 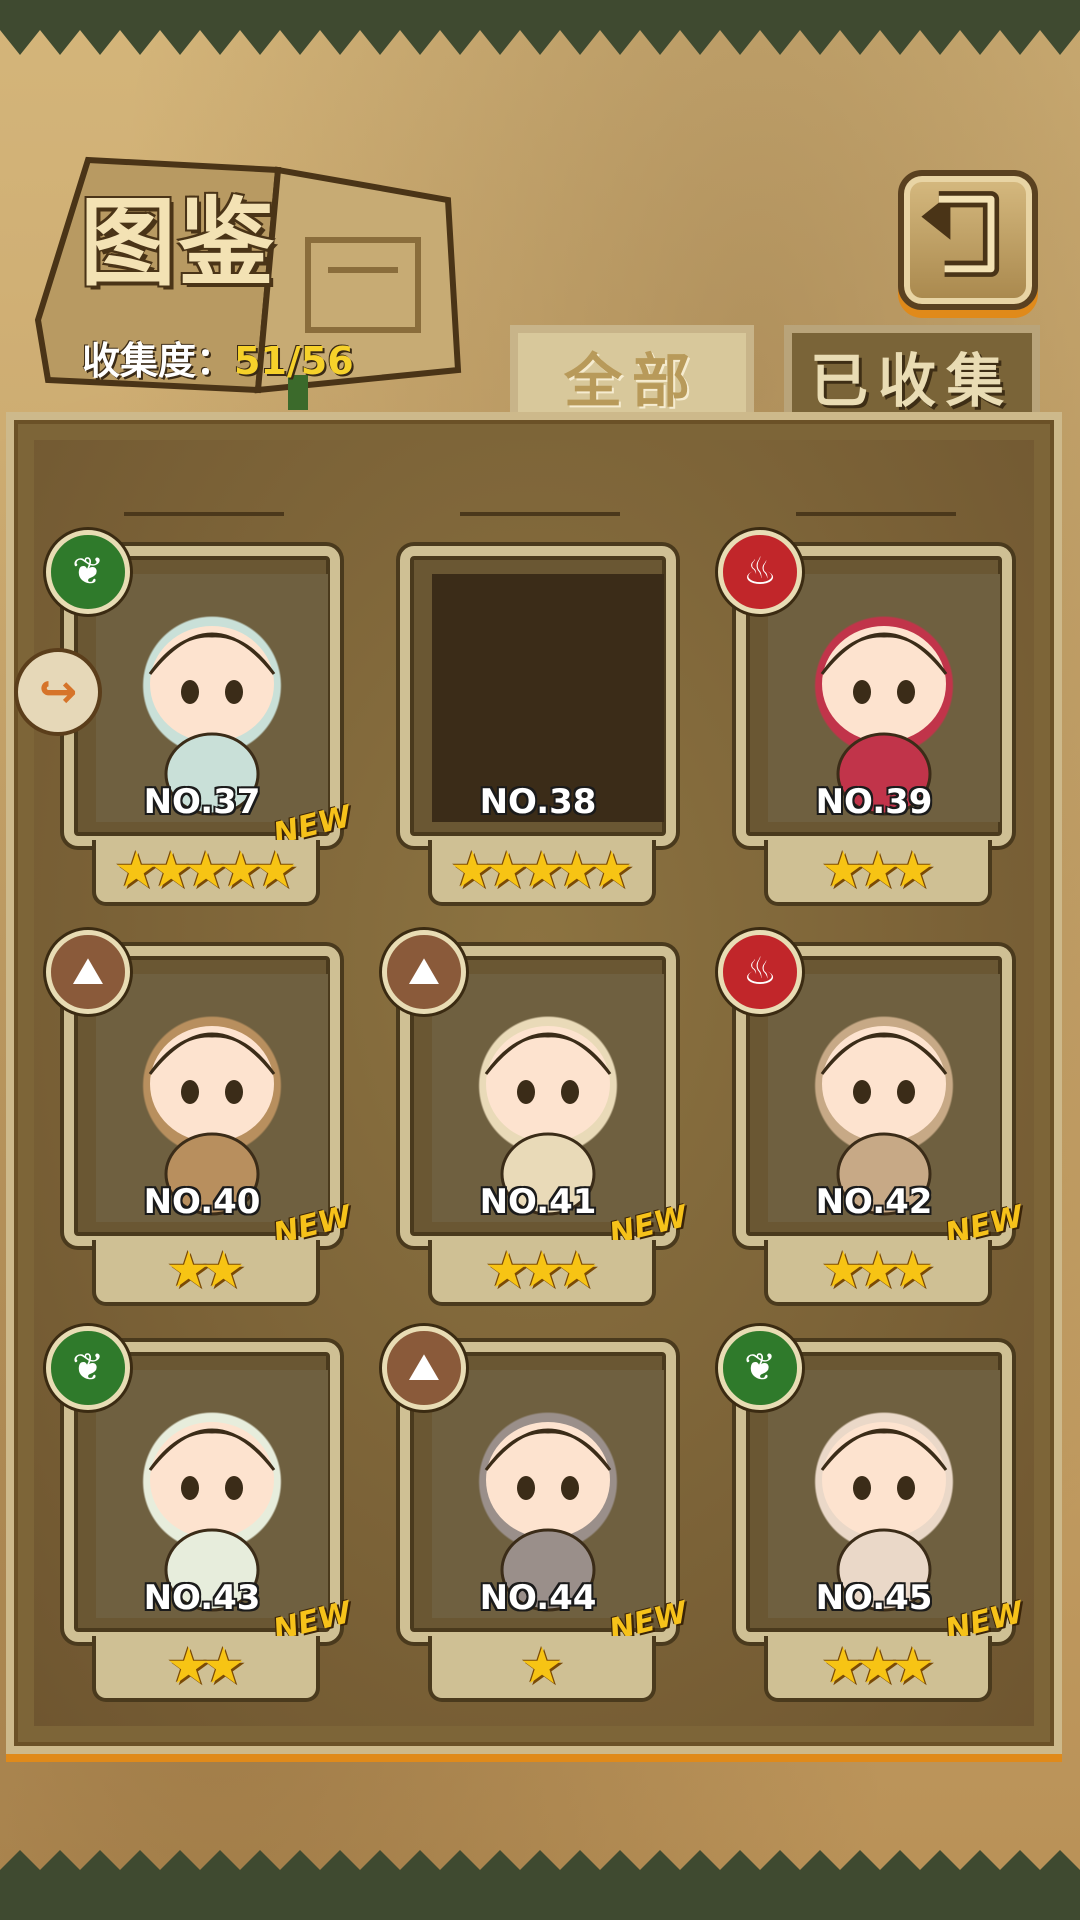 I want to click on back-button, so click(x=968, y=240).